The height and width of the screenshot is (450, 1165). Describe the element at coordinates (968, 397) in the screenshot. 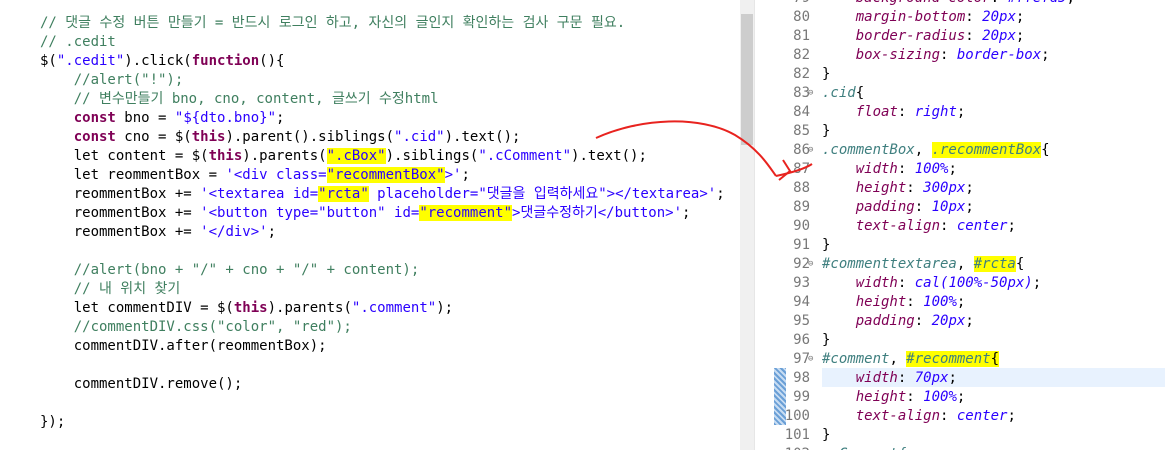

I see `css-line: 99 height: 100%;` at that location.